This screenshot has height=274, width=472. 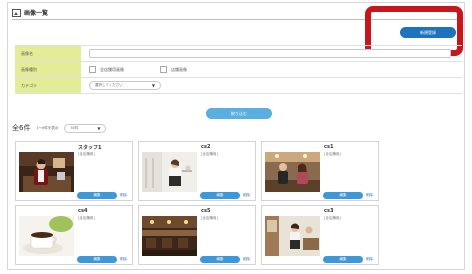 I want to click on type-option-store-label: 店舗画像, so click(x=179, y=69).